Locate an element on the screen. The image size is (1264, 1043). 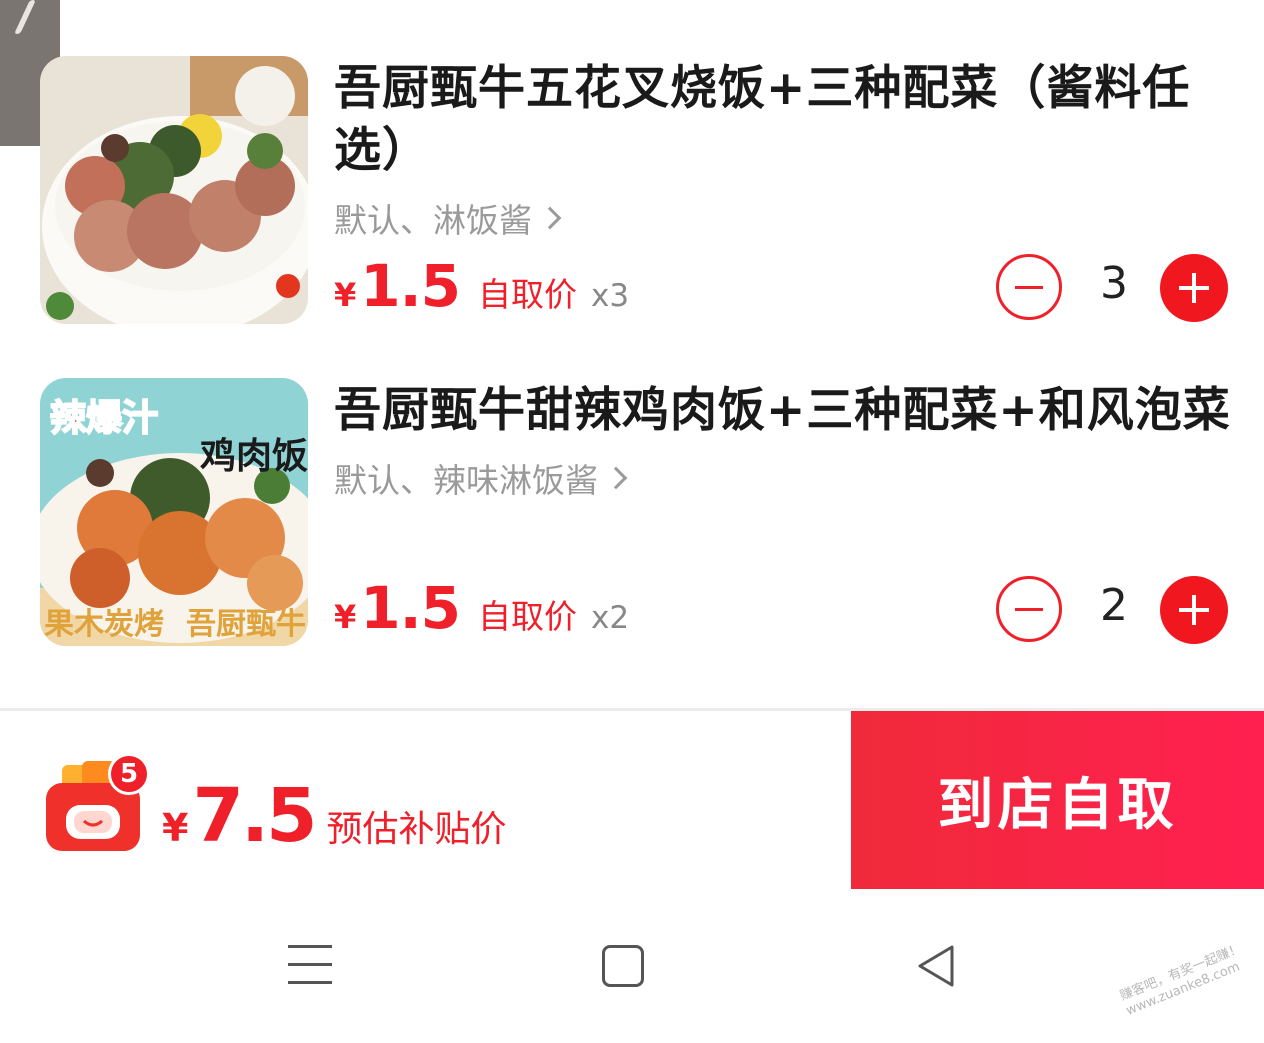
price-row: ¥ 1.5 自取价 x3 is located at coordinates (481, 286).